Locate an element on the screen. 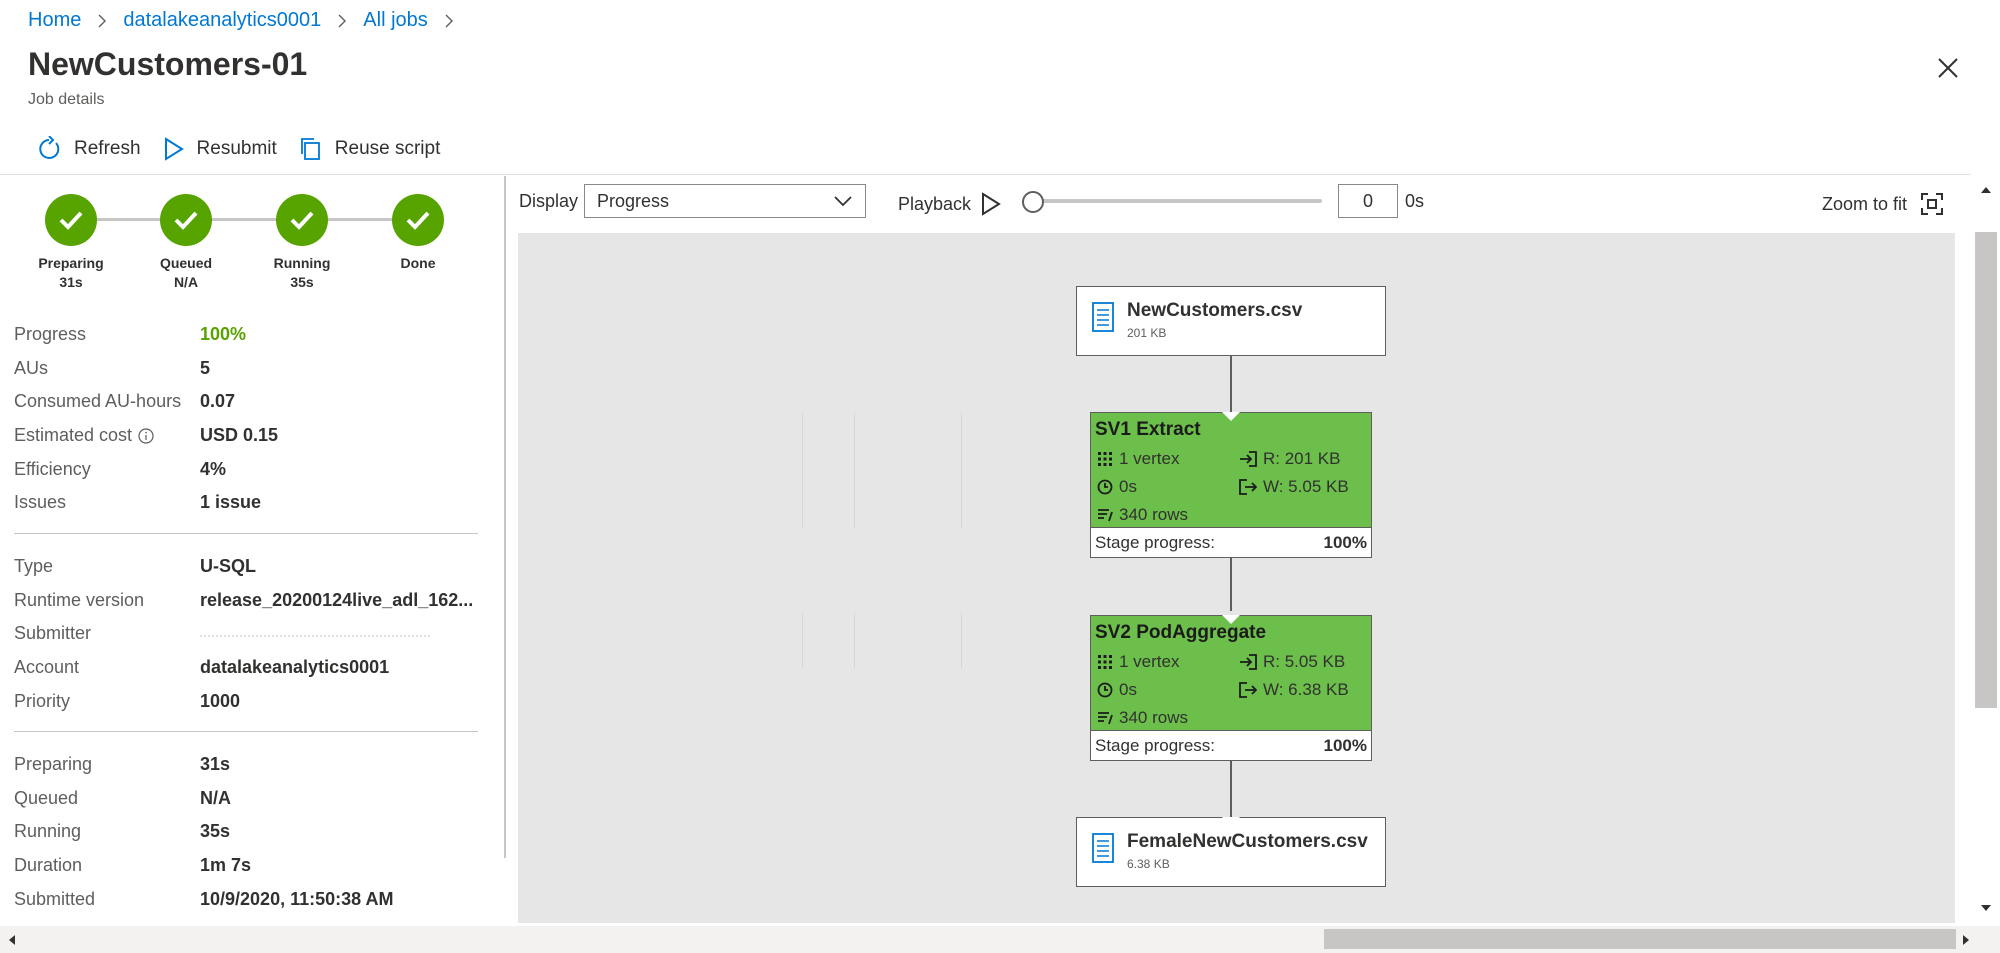  prop-value: datalakeanalytics0001 is located at coordinates (295, 667).